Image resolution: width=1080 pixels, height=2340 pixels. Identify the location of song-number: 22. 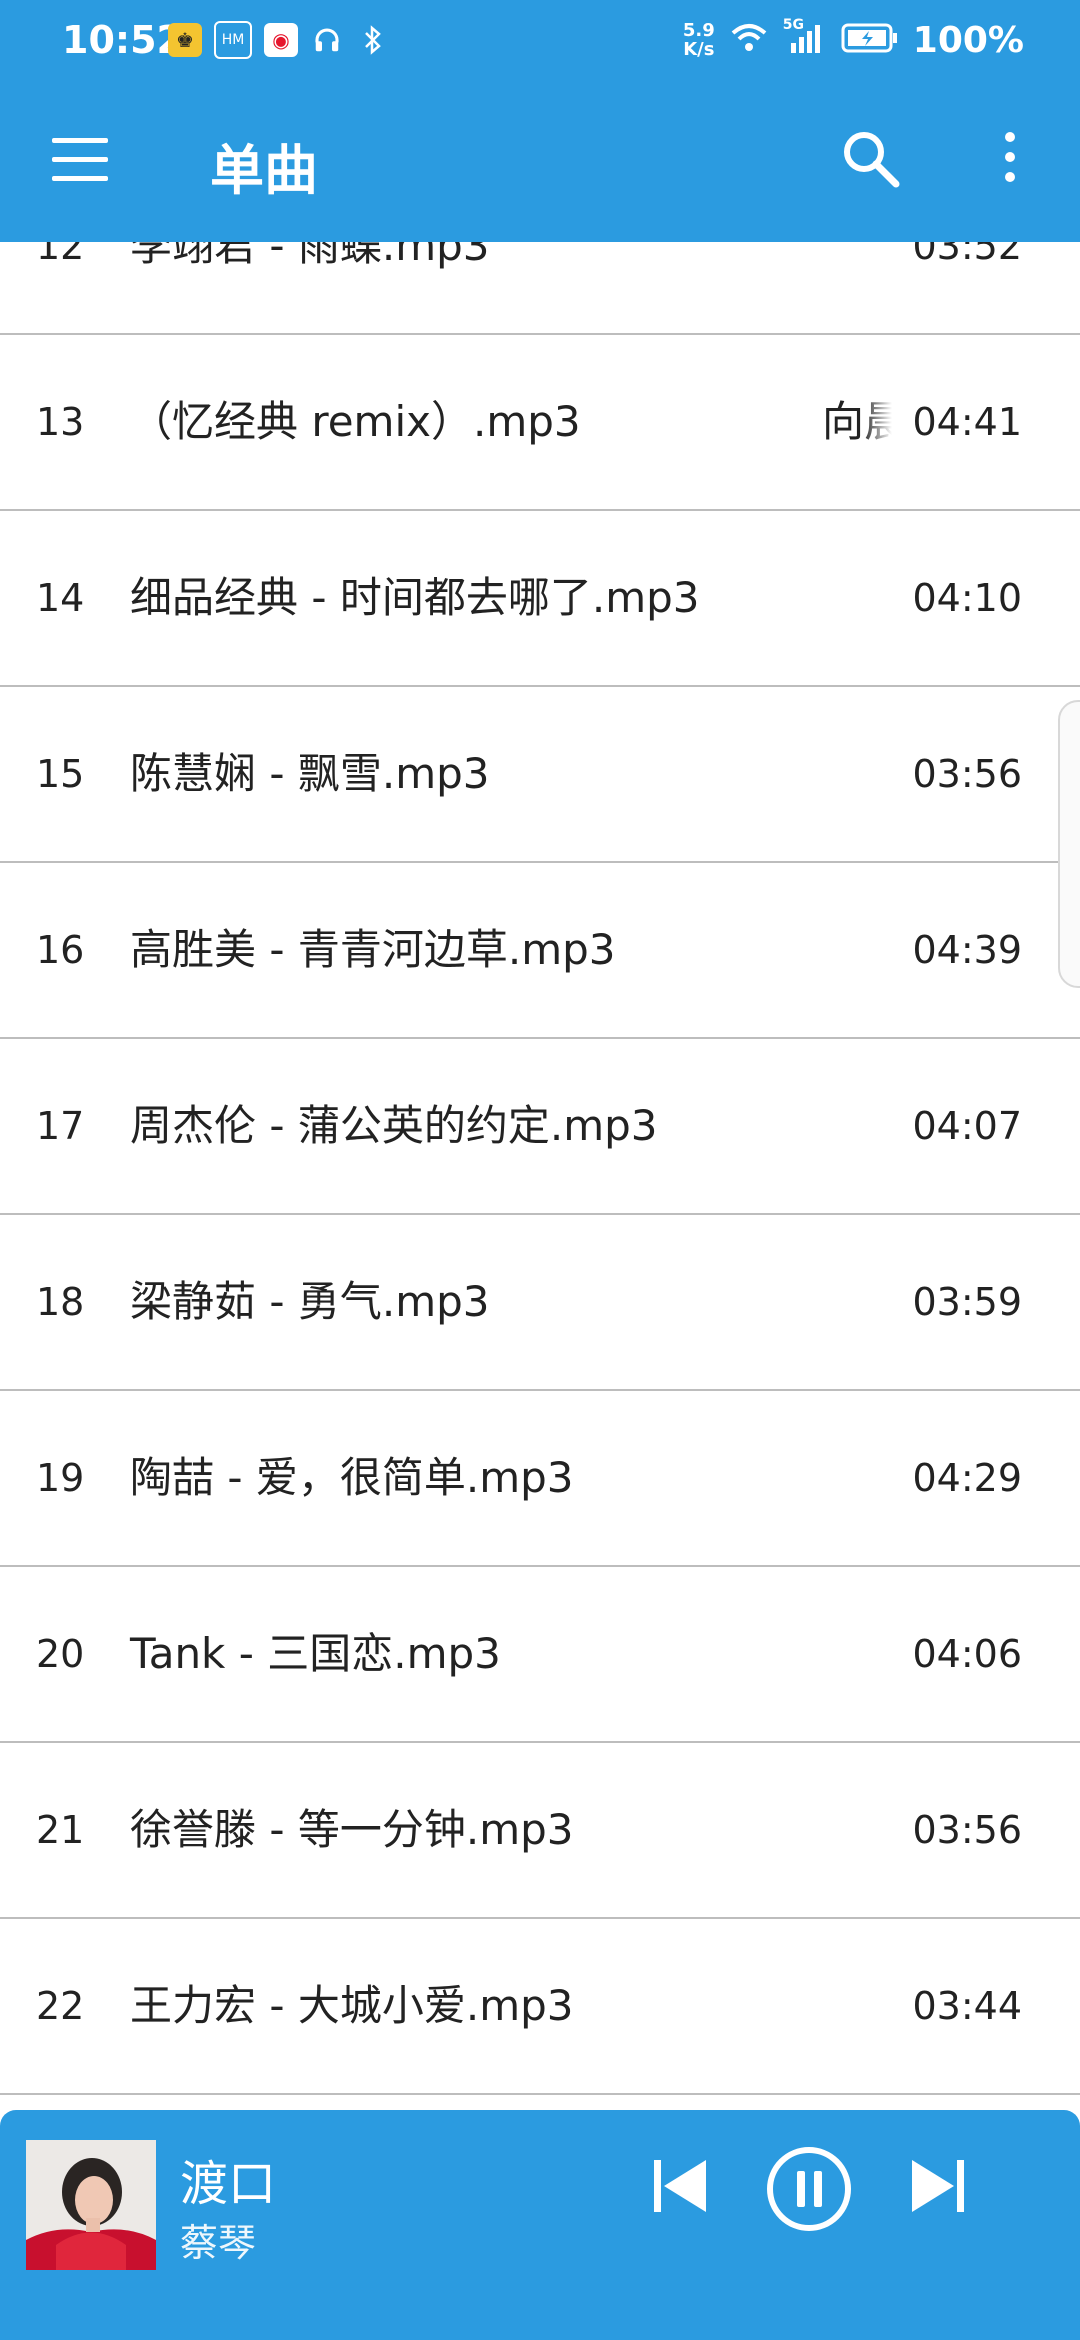
(60, 2006).